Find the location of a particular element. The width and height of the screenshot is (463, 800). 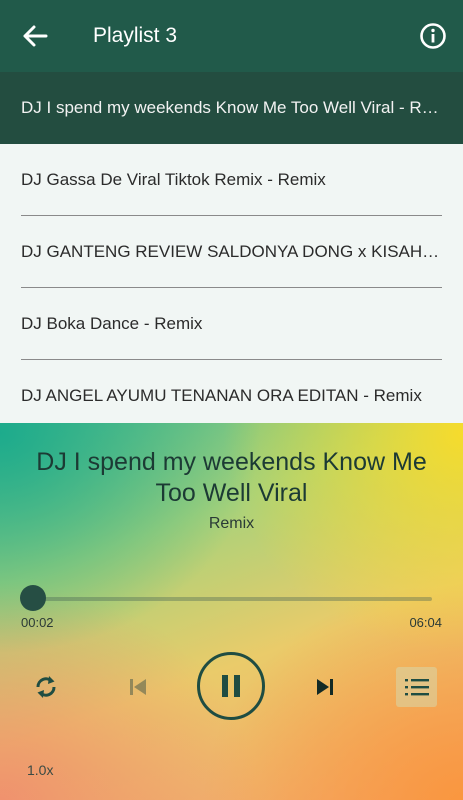

playlist-item: DJ Boka Dance - Remix is located at coordinates (231, 324).